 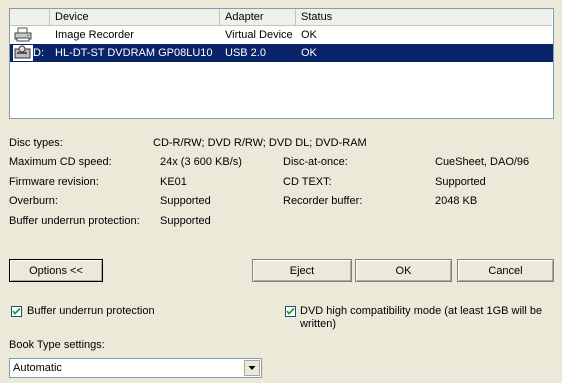 What do you see at coordinates (94, 35) in the screenshot?
I see `device-name: Image Recorder` at bounding box center [94, 35].